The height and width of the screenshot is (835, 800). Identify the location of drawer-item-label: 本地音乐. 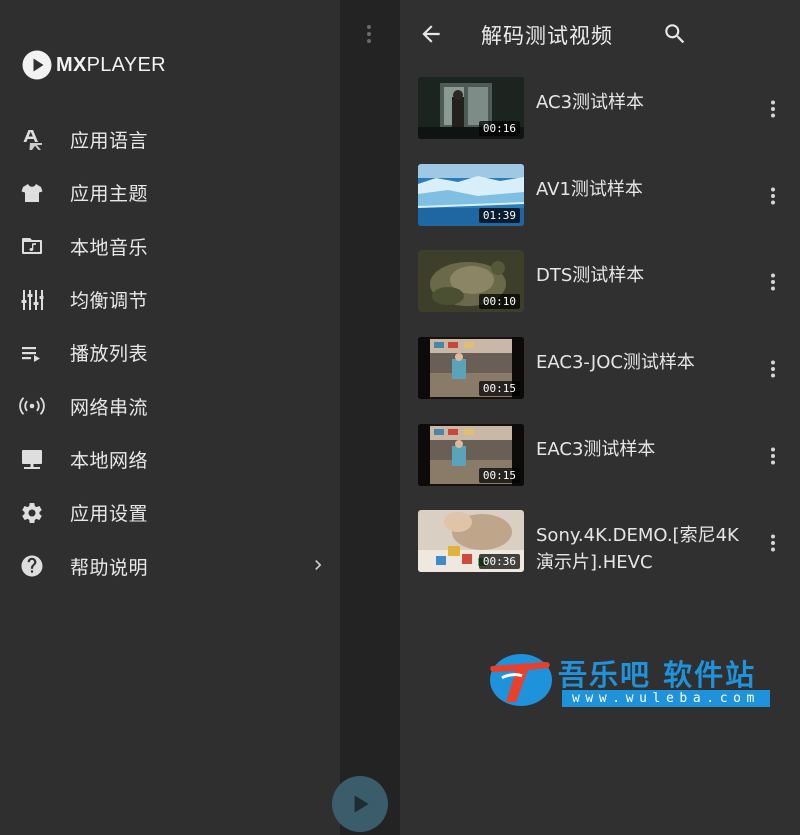
(109, 247).